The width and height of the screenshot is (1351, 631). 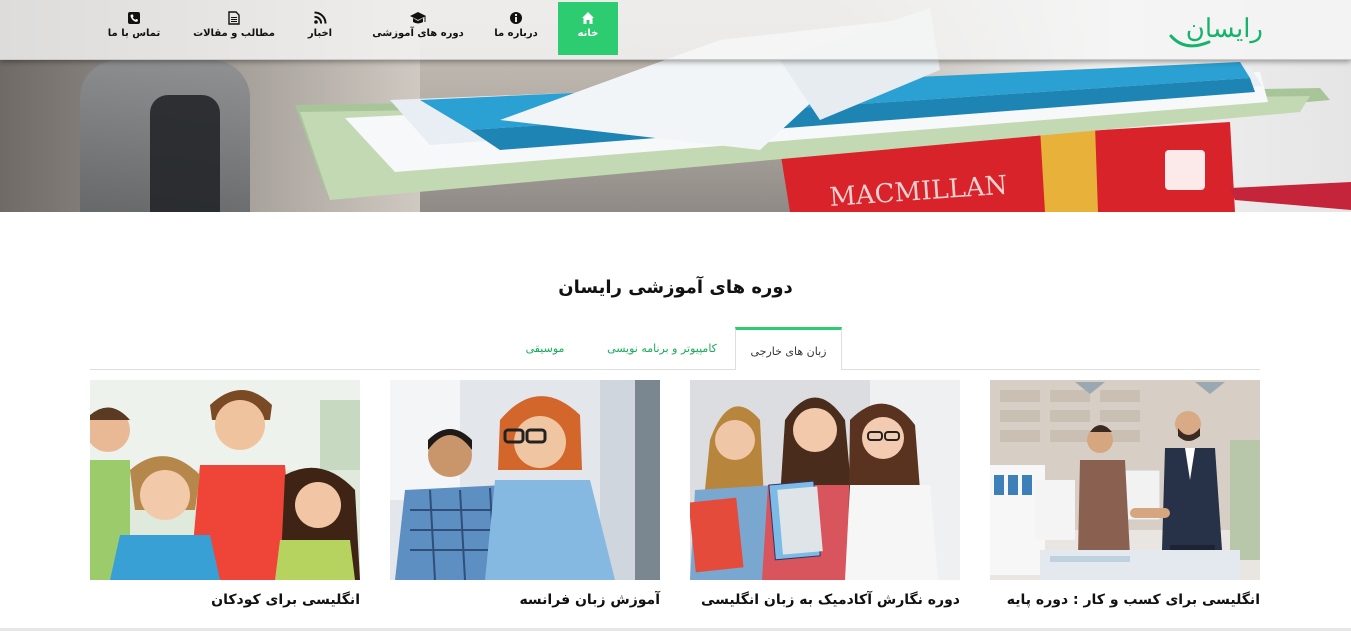 What do you see at coordinates (516, 18) in the screenshot?
I see `info-icon` at bounding box center [516, 18].